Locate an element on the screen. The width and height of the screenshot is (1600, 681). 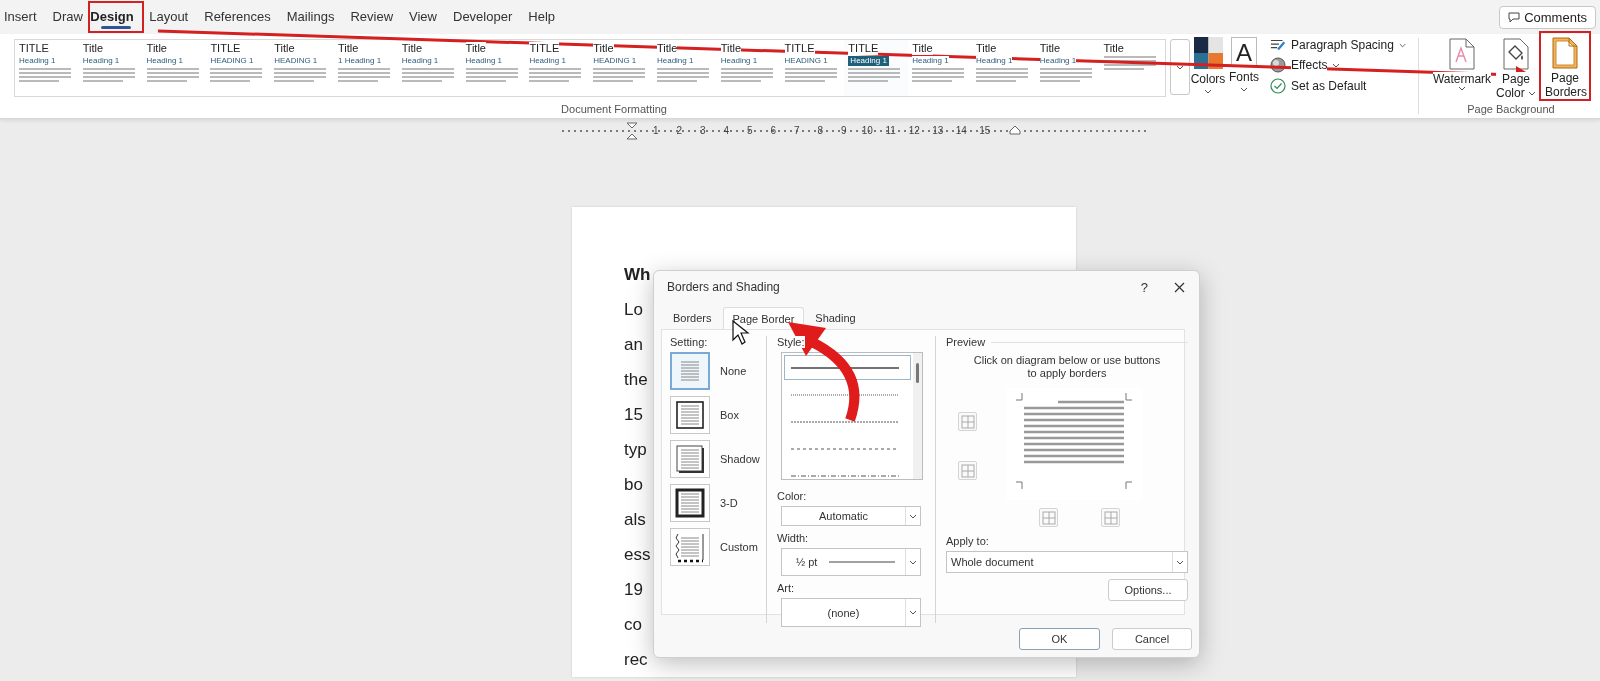
comments-button: Comments is located at coordinates (1547, 17).